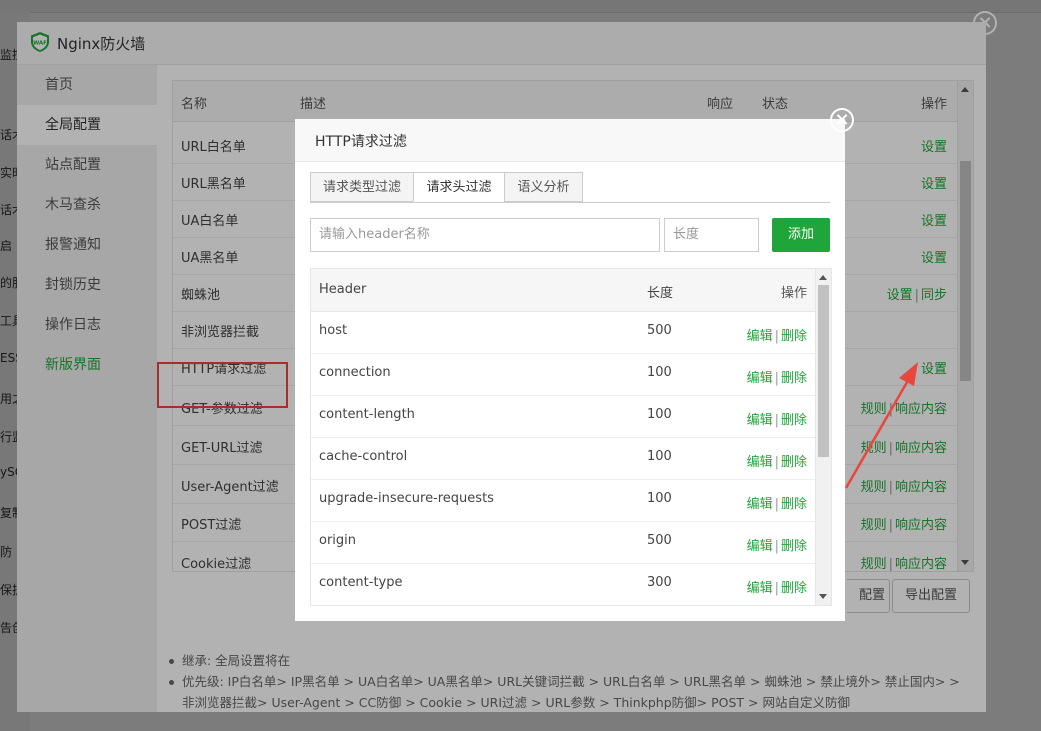 This screenshot has height=731, width=1041. Describe the element at coordinates (823, 277) in the screenshot. I see `scroll-up-icon` at that location.